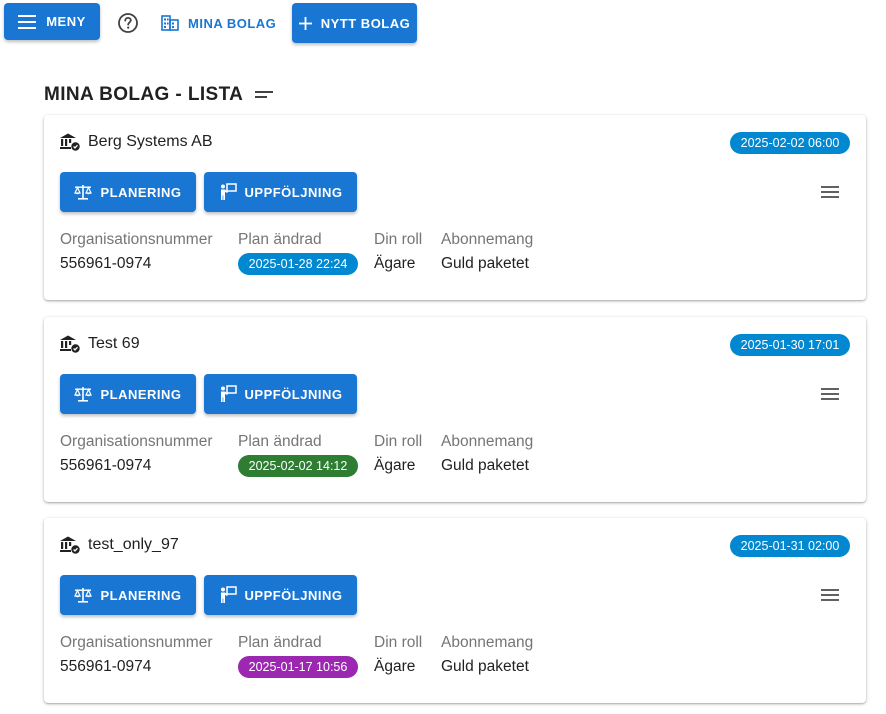 The image size is (886, 714). I want to click on plus-icon, so click(305, 23).